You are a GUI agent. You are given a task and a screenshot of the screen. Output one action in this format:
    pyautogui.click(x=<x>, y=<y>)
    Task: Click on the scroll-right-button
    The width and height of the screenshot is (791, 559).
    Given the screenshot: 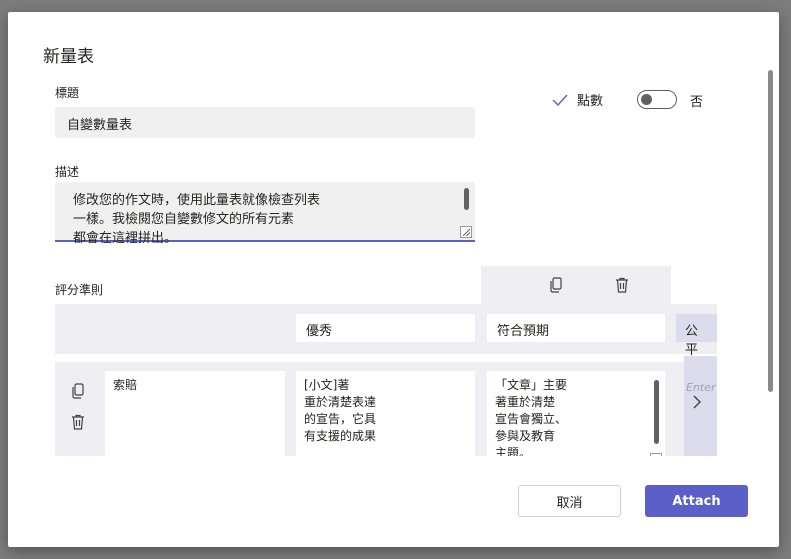 What is the action you would take?
    pyautogui.click(x=697, y=403)
    